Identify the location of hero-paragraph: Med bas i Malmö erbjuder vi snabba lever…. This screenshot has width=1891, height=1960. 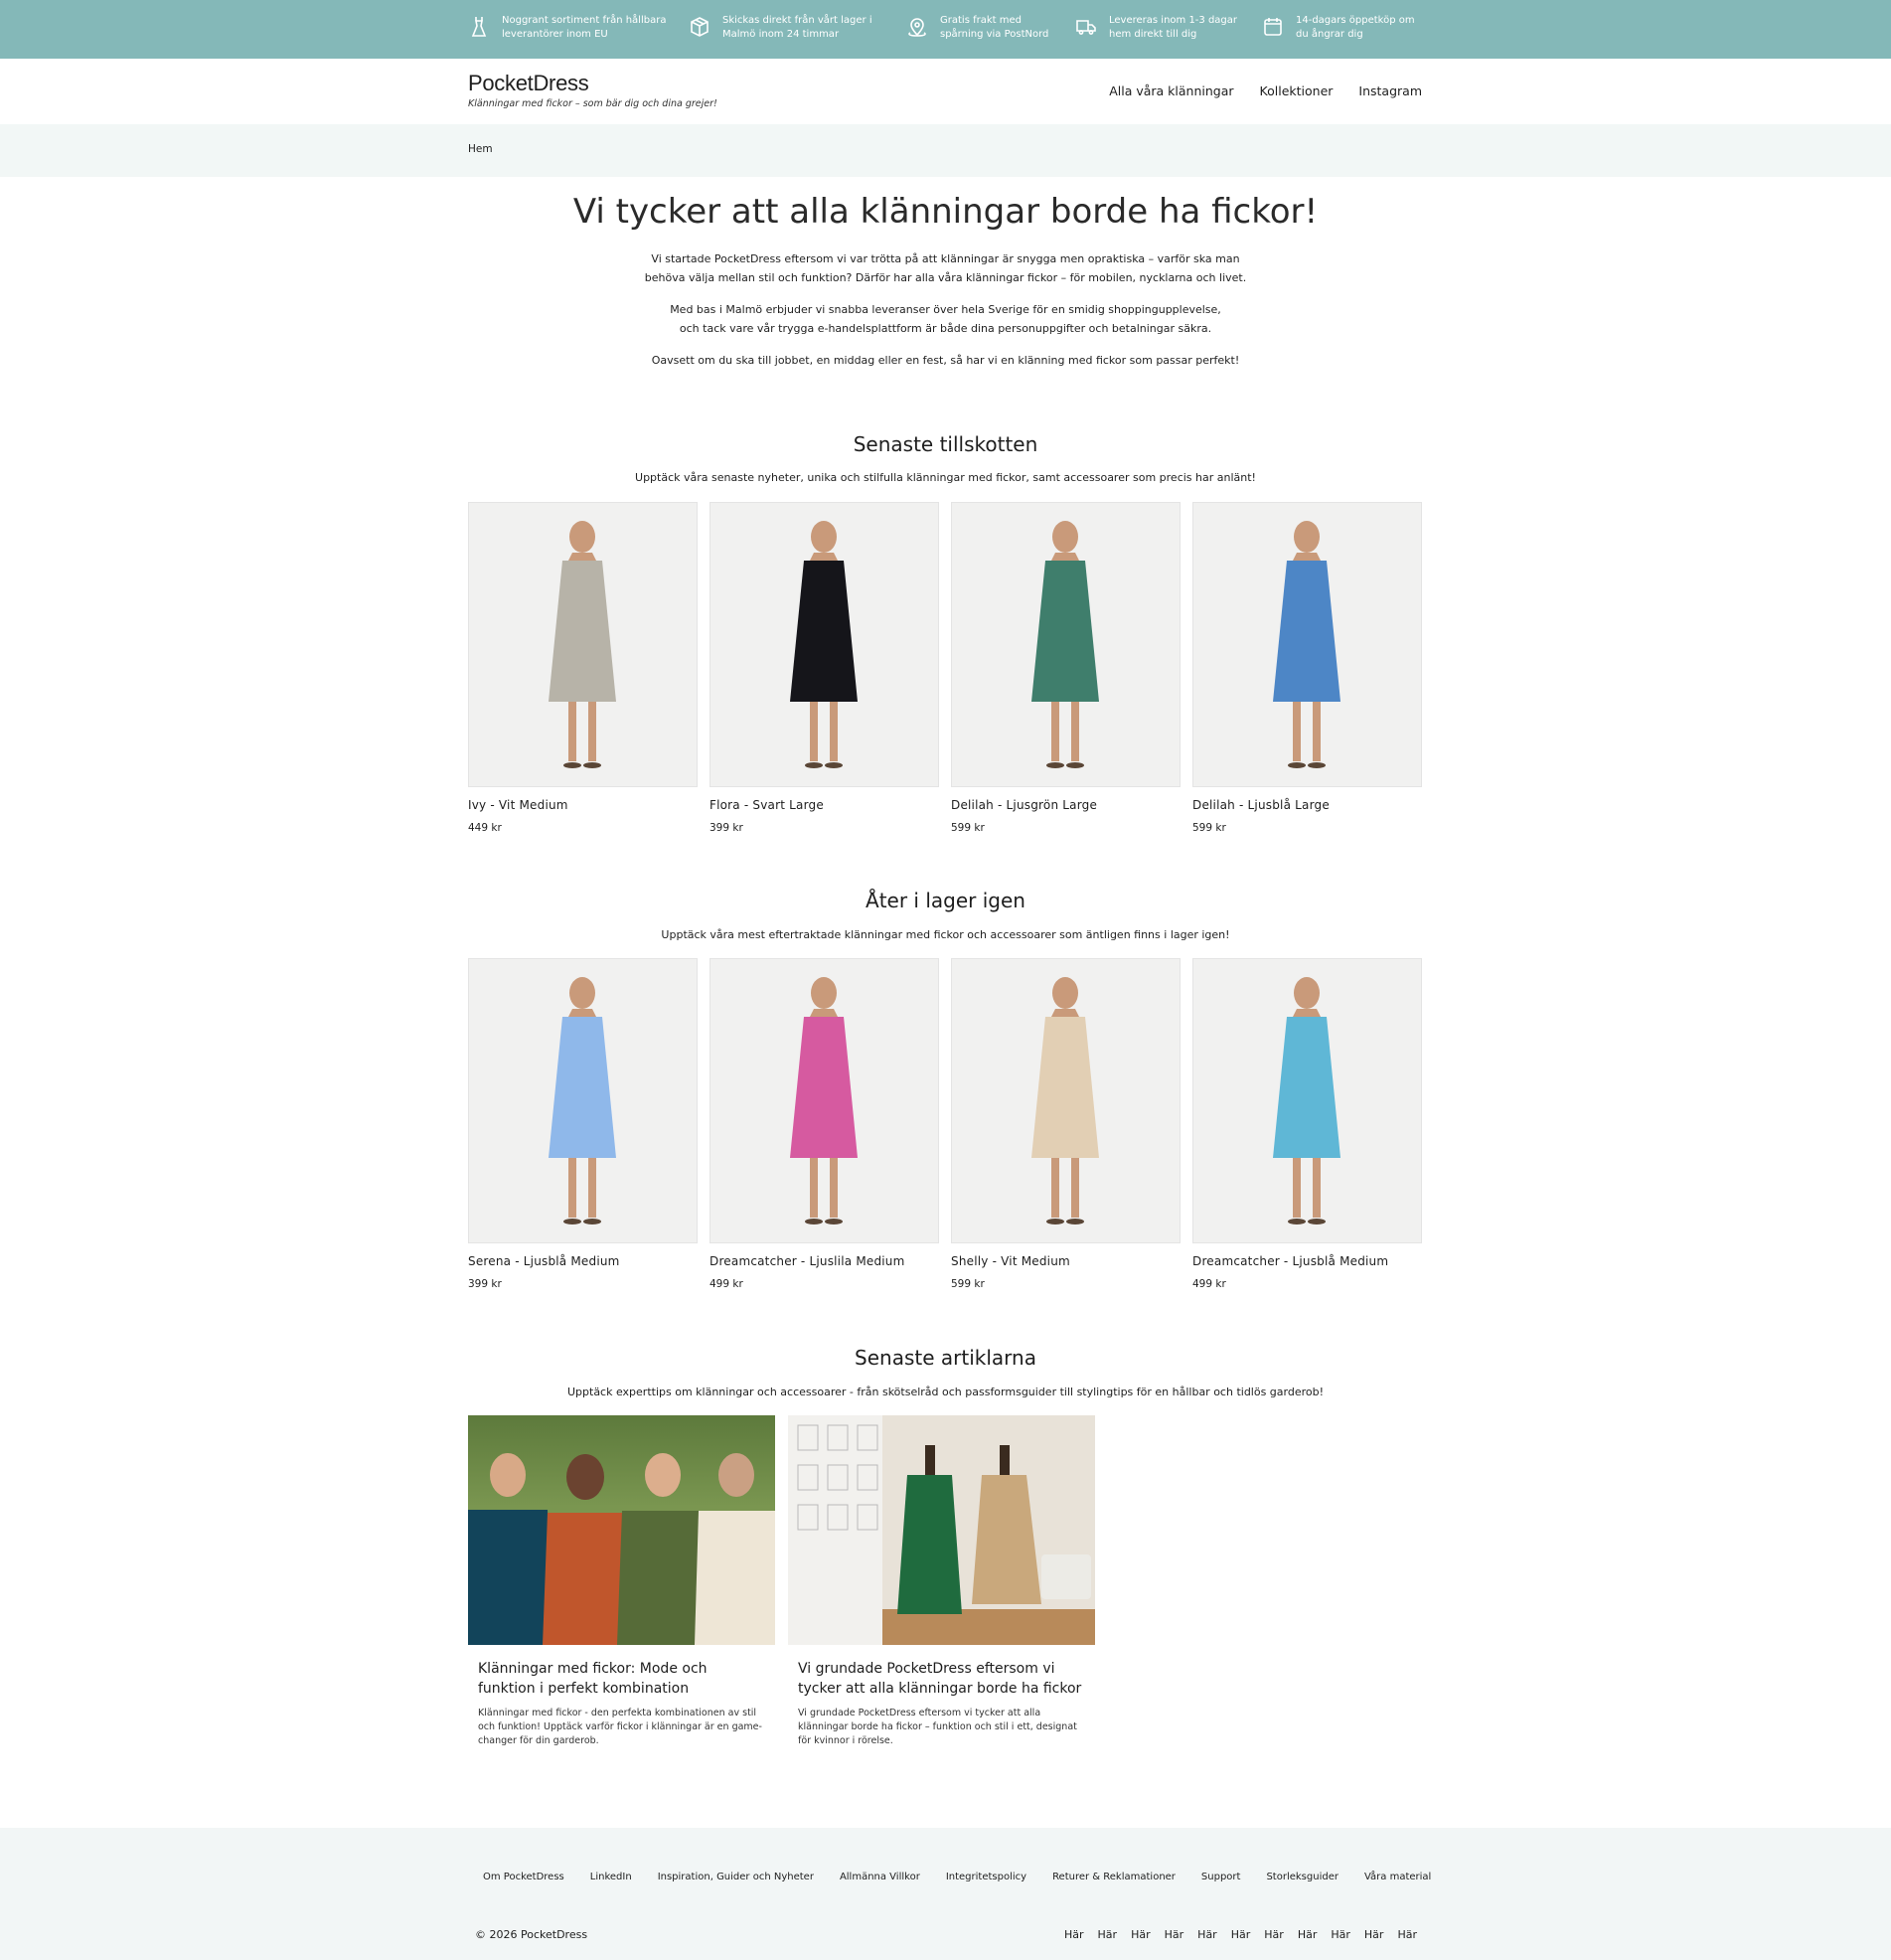
(945, 319).